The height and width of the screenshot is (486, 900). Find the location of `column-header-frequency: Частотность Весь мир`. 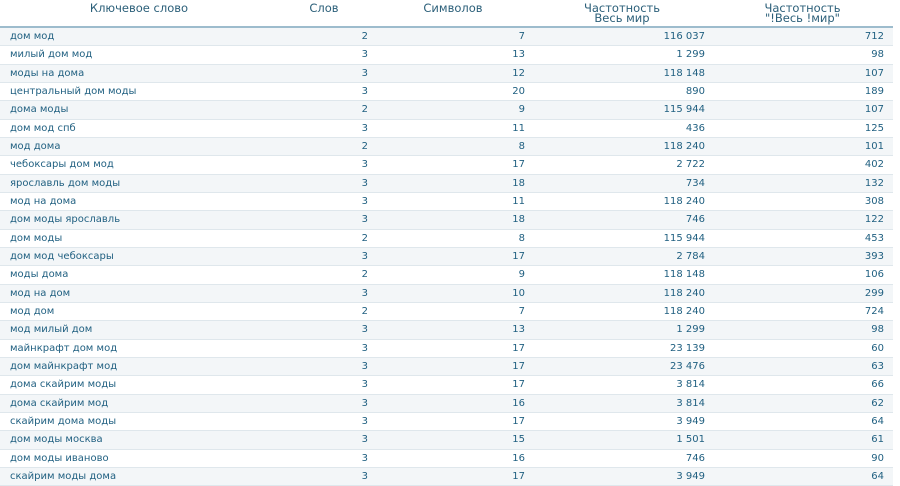

column-header-frequency: Частотность Весь мир is located at coordinates (622, 13).